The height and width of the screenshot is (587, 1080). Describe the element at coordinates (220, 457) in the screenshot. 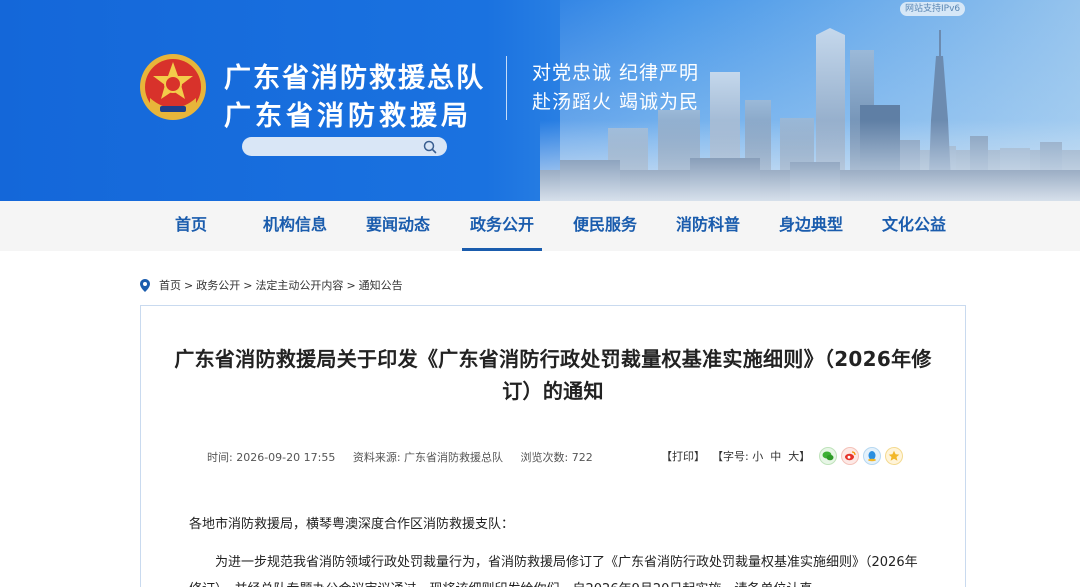

I see `time-label: 时间:` at that location.